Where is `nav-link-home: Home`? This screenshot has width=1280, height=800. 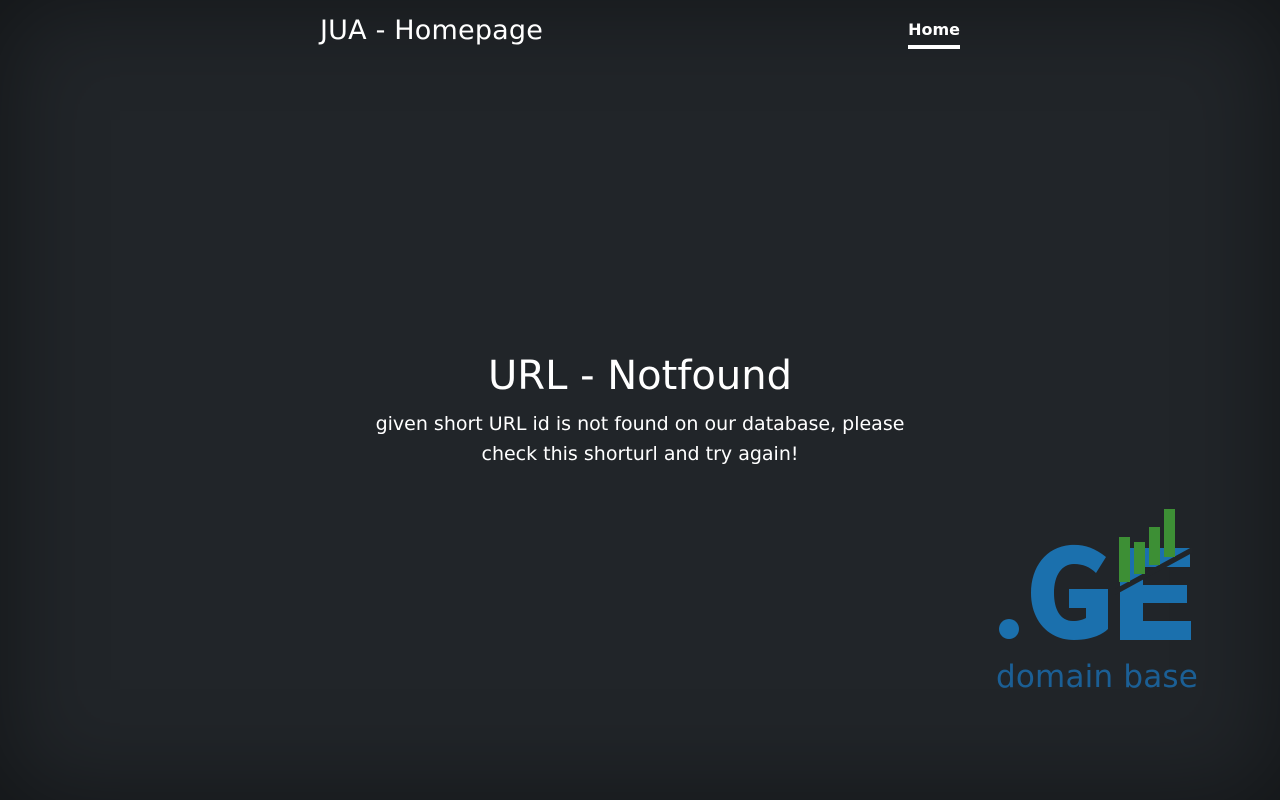
nav-link-home: Home is located at coordinates (934, 34).